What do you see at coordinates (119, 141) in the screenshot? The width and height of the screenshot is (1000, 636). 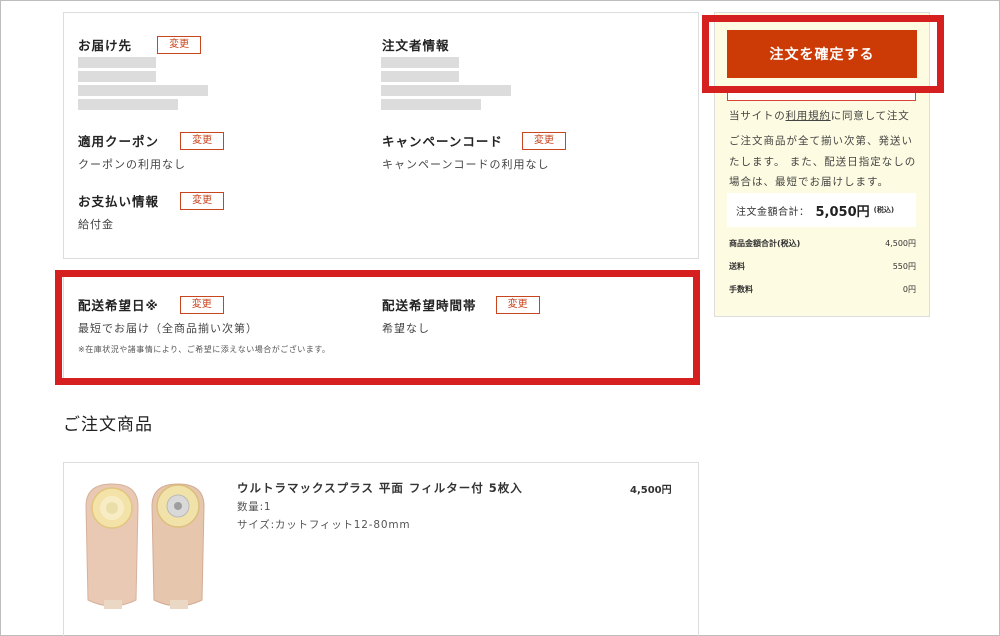 I see `coupon-title: 適用クーポン` at bounding box center [119, 141].